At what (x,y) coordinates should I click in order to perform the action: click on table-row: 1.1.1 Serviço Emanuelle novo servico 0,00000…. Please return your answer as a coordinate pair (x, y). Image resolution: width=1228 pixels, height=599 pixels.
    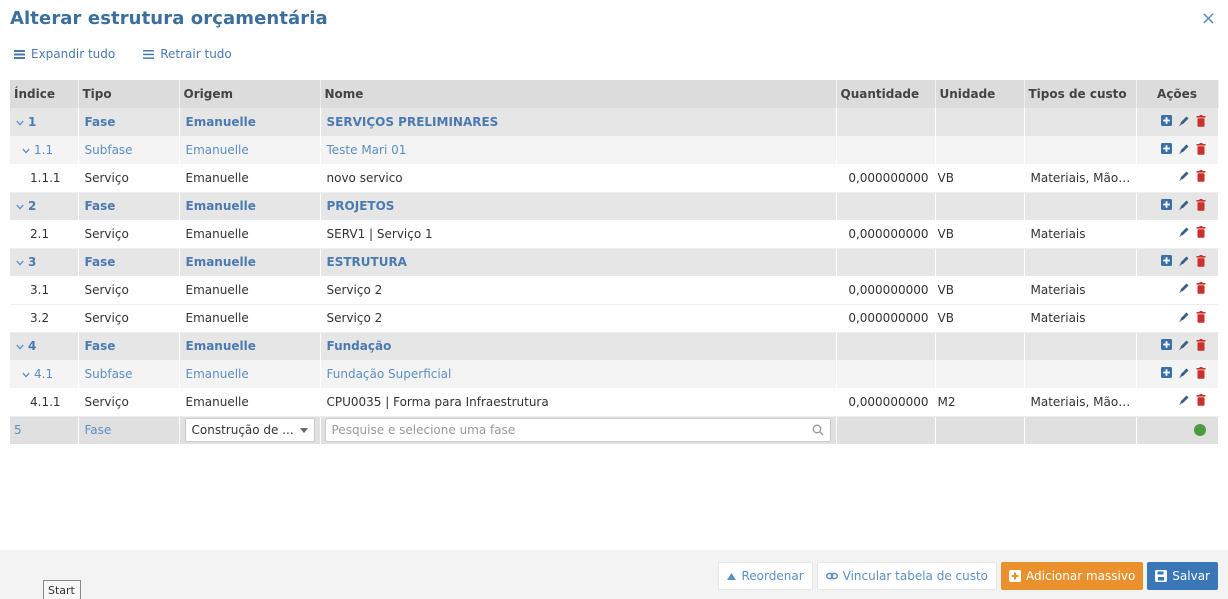
    Looking at the image, I should click on (614, 178).